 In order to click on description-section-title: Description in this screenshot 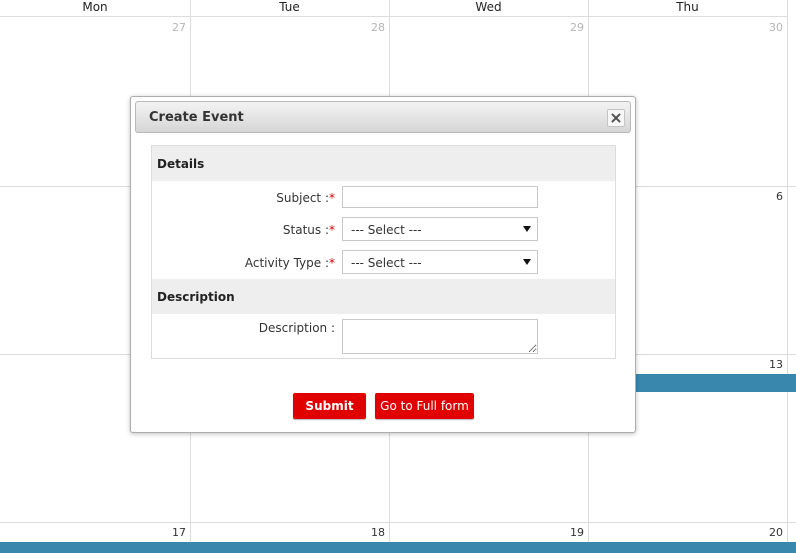, I will do `click(196, 297)`.